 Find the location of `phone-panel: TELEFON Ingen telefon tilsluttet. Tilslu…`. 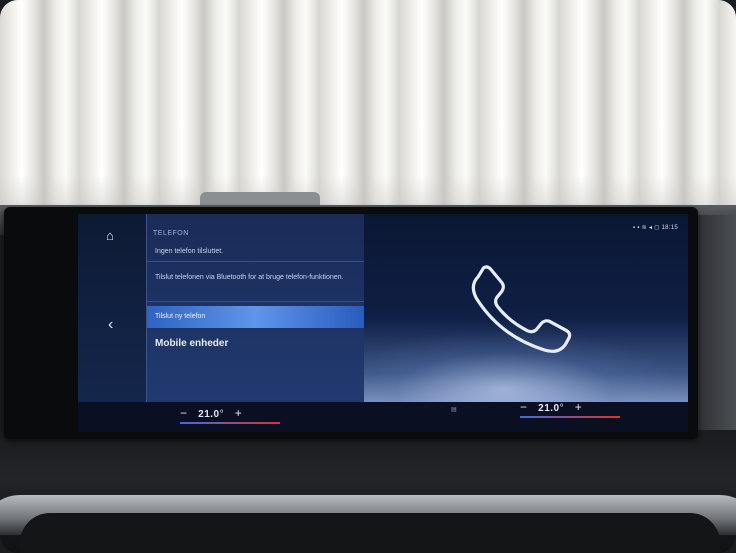

phone-panel: TELEFON Ingen telefon tilsluttet. Tilslu… is located at coordinates (255, 308).